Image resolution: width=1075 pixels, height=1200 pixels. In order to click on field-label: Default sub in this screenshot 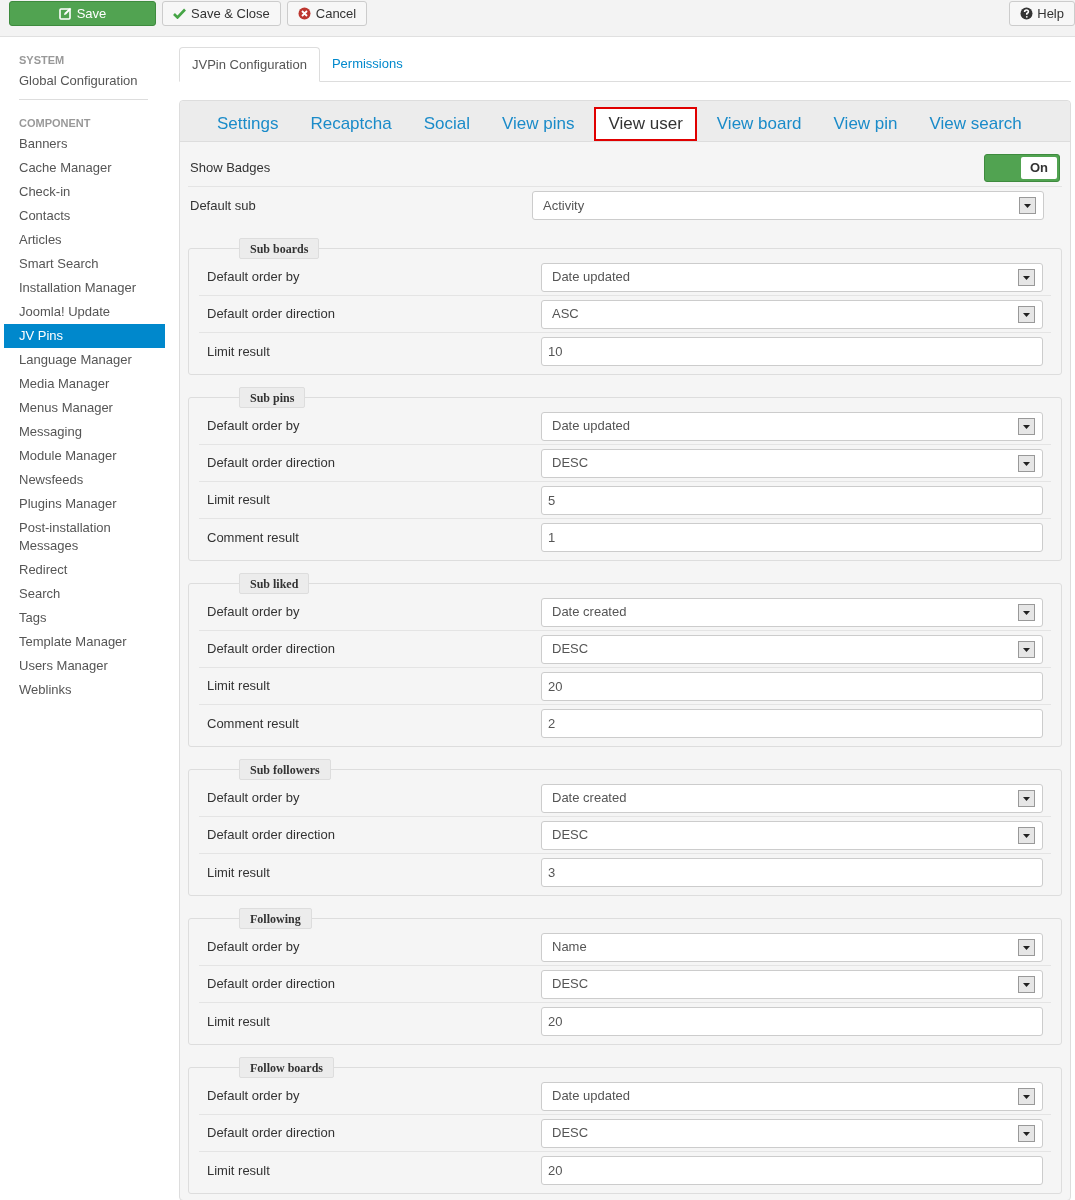, I will do `click(223, 205)`.